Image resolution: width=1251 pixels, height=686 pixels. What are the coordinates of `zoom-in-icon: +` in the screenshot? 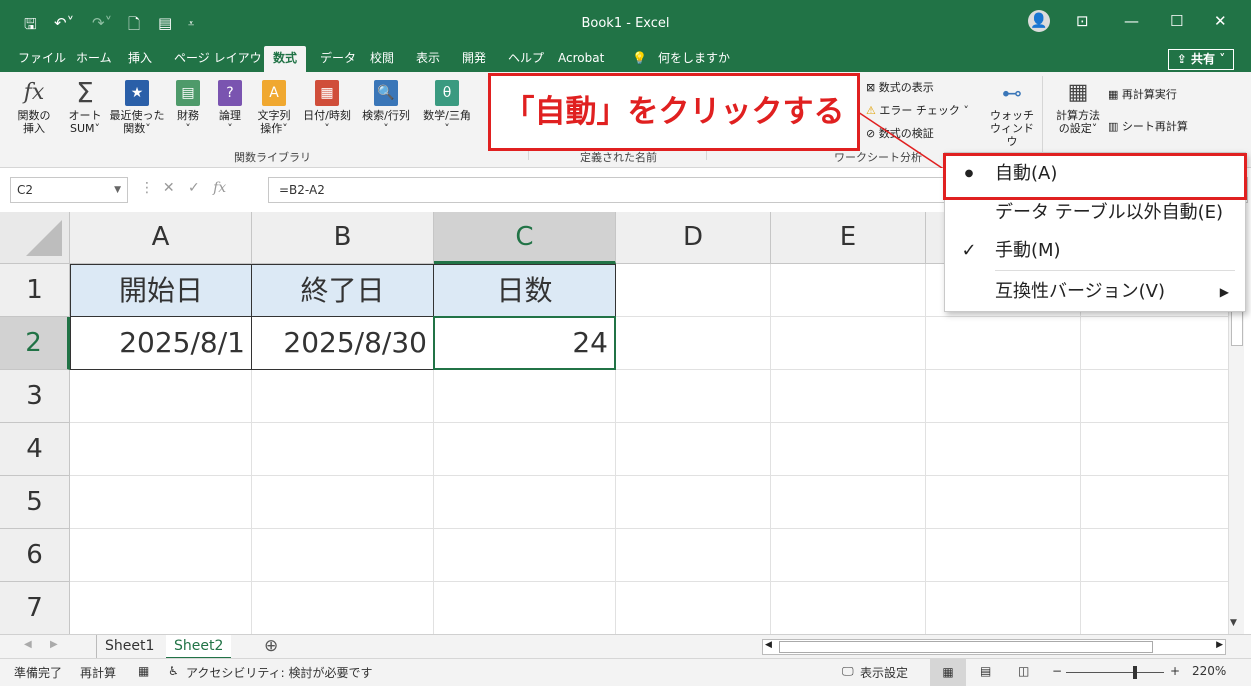 It's located at (1175, 671).